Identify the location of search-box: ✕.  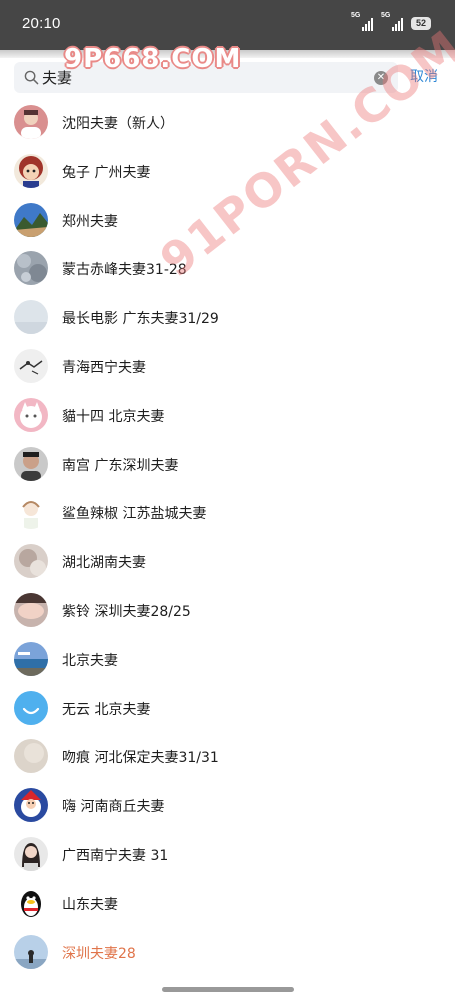
(206, 77).